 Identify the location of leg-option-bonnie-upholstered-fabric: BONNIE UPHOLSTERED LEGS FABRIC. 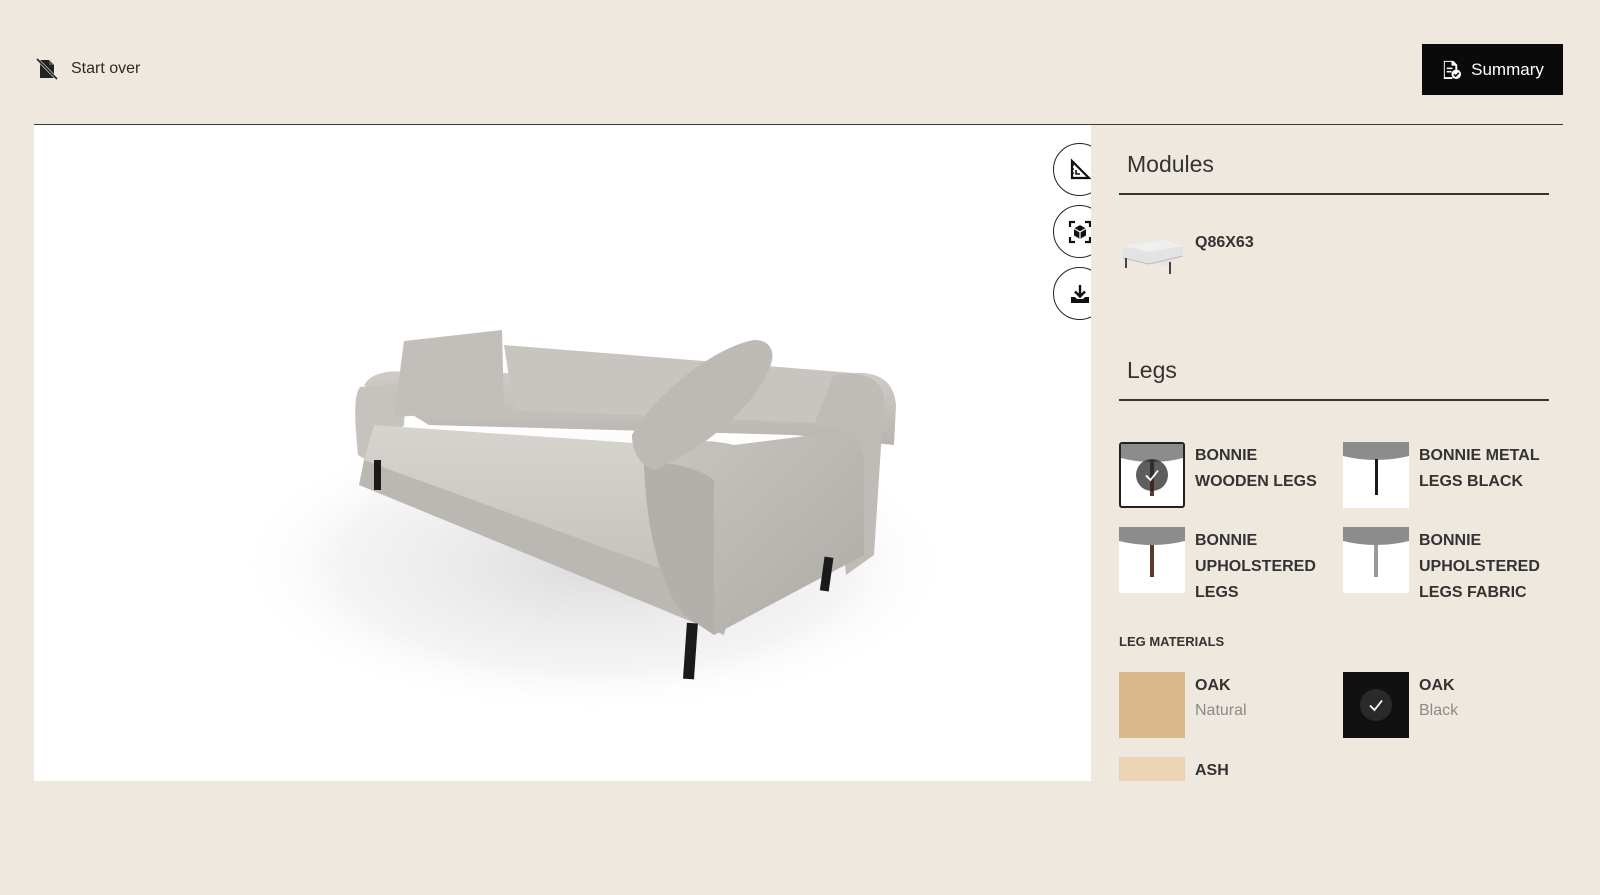
(1441, 566).